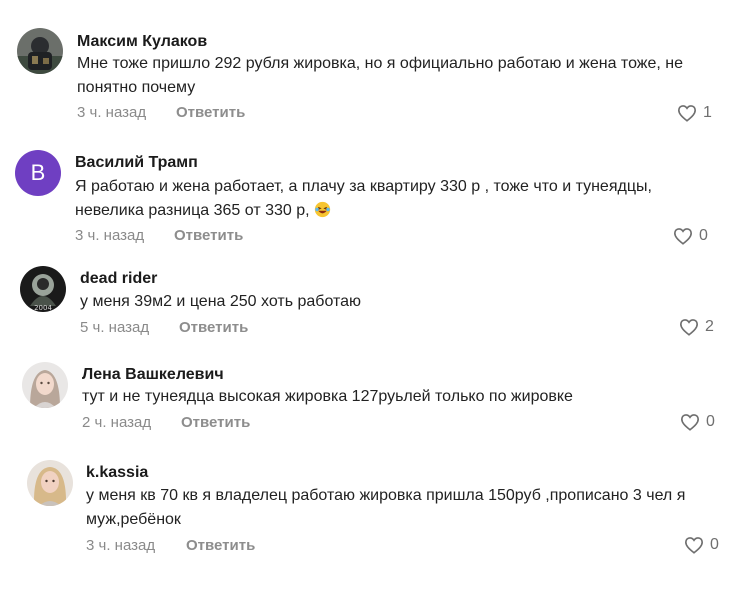 This screenshot has width=732, height=591. Describe the element at coordinates (43, 308) in the screenshot. I see `avatar-caption: 2004` at that location.